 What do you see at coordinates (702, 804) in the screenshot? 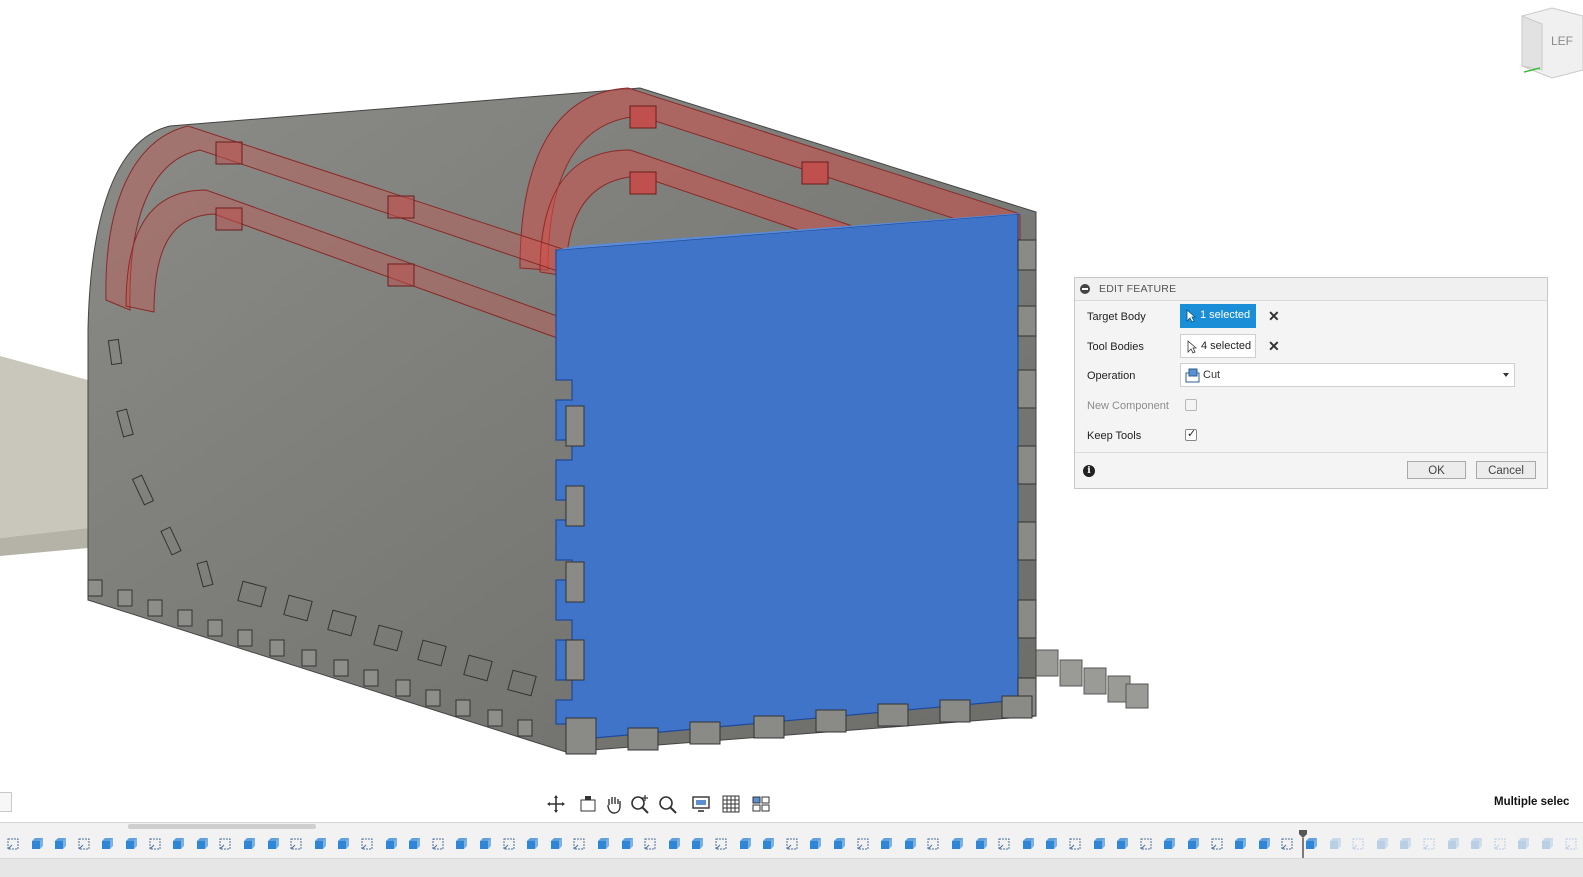
I see `display-settings-icon` at bounding box center [702, 804].